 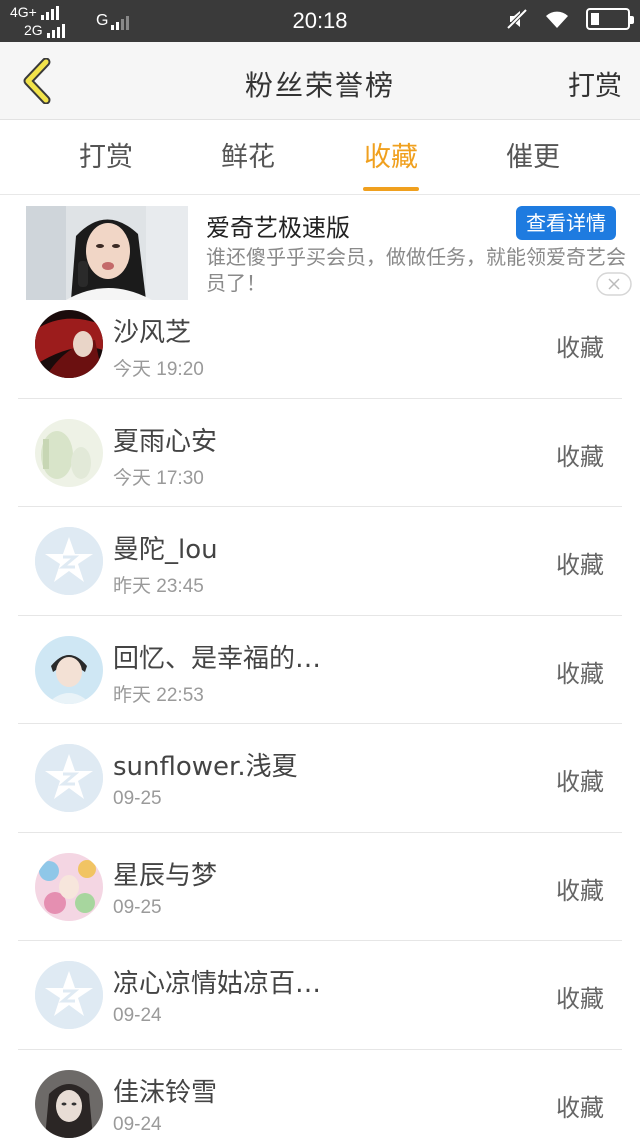 I want to click on header-bar: 粉丝荣誉榜 打赏, so click(x=320, y=81).